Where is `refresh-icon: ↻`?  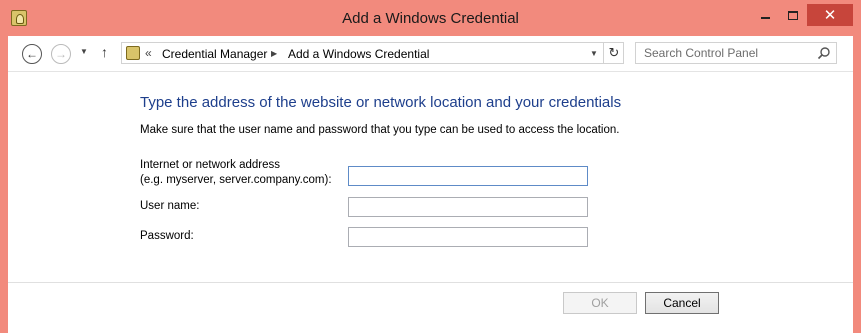 refresh-icon: ↻ is located at coordinates (614, 52).